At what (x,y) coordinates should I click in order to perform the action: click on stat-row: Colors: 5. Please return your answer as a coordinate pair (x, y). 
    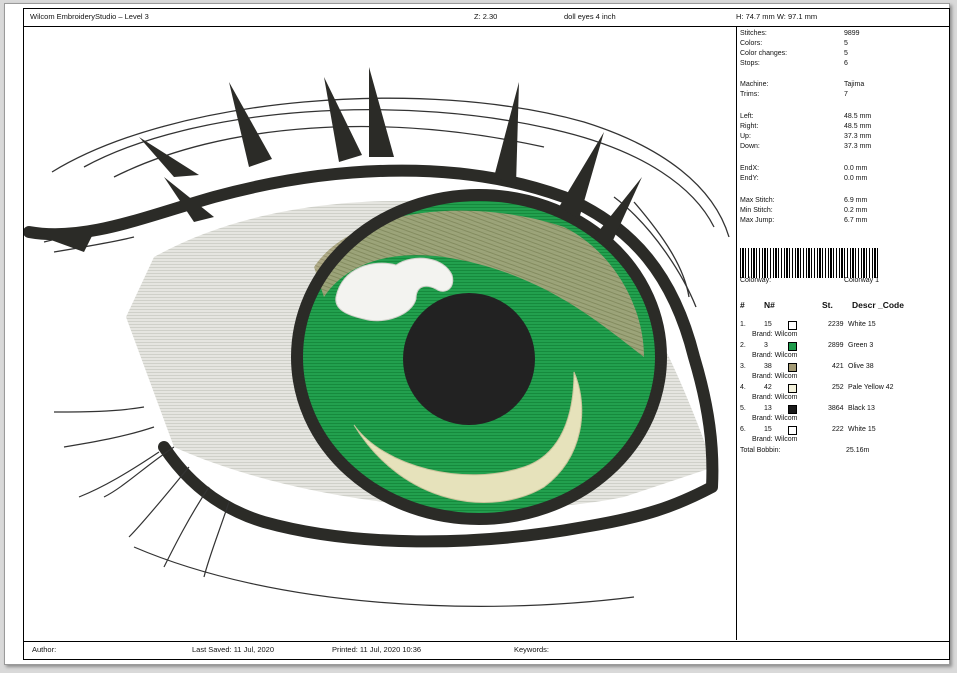
    Looking at the image, I should click on (794, 43).